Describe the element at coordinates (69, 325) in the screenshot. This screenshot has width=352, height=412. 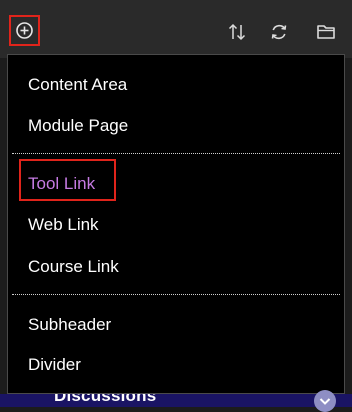
I see `menu-item-subheader: Subheader` at that location.